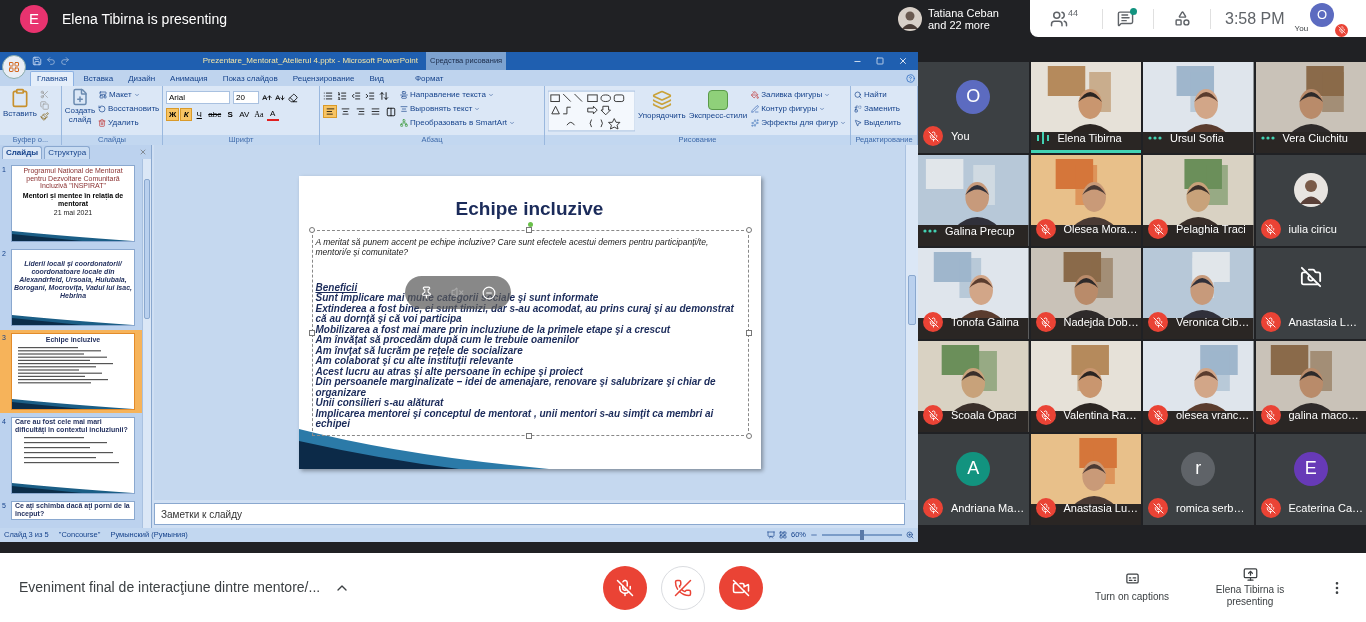 This screenshot has width=1366, height=622. What do you see at coordinates (44, 116) in the screenshot?
I see `format-painter-icon` at bounding box center [44, 116].